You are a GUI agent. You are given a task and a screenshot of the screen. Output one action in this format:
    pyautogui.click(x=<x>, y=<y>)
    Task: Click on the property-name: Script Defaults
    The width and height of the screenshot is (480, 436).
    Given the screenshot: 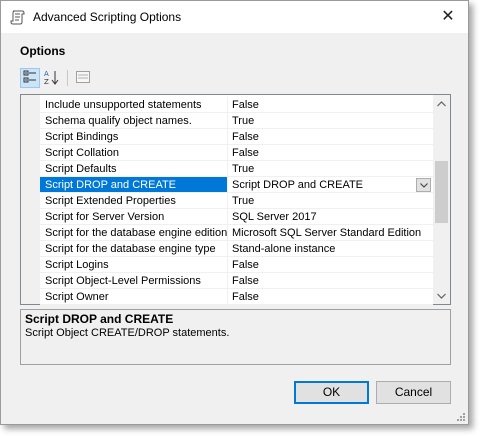 What is the action you would take?
    pyautogui.click(x=133, y=169)
    